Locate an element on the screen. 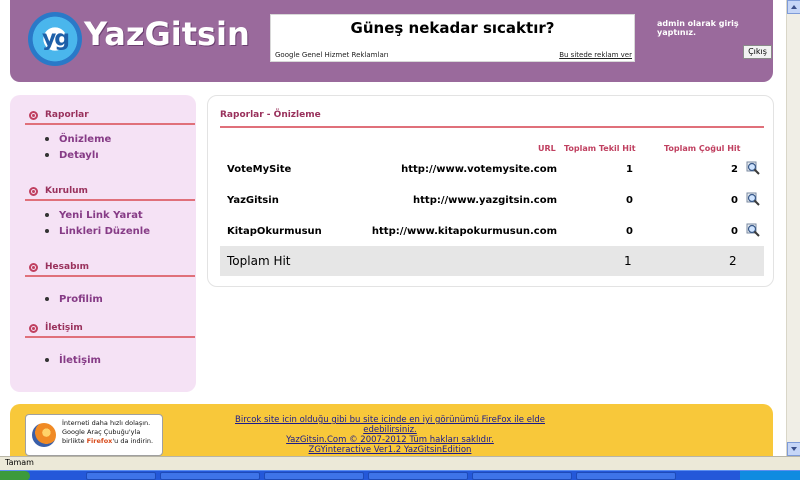 The height and width of the screenshot is (480, 800). ad-provider-label: Google Genel Hizmet Reklamları is located at coordinates (332, 55).